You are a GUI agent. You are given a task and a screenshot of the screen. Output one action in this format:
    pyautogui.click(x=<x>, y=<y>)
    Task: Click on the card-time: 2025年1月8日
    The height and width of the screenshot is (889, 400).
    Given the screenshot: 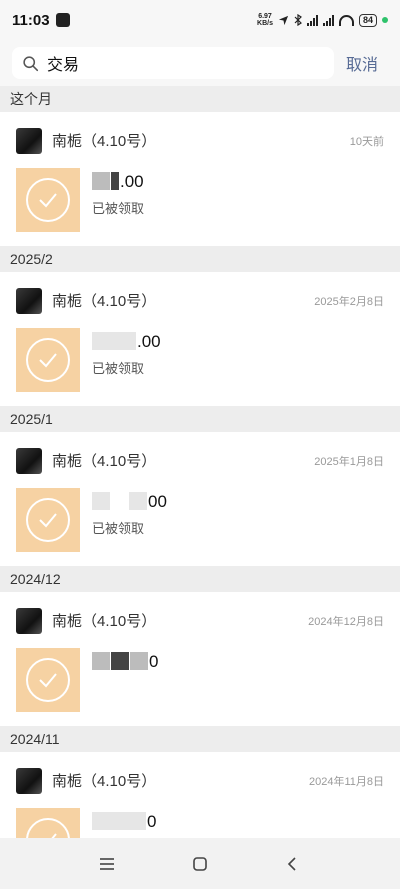 What is the action you would take?
    pyautogui.click(x=349, y=462)
    